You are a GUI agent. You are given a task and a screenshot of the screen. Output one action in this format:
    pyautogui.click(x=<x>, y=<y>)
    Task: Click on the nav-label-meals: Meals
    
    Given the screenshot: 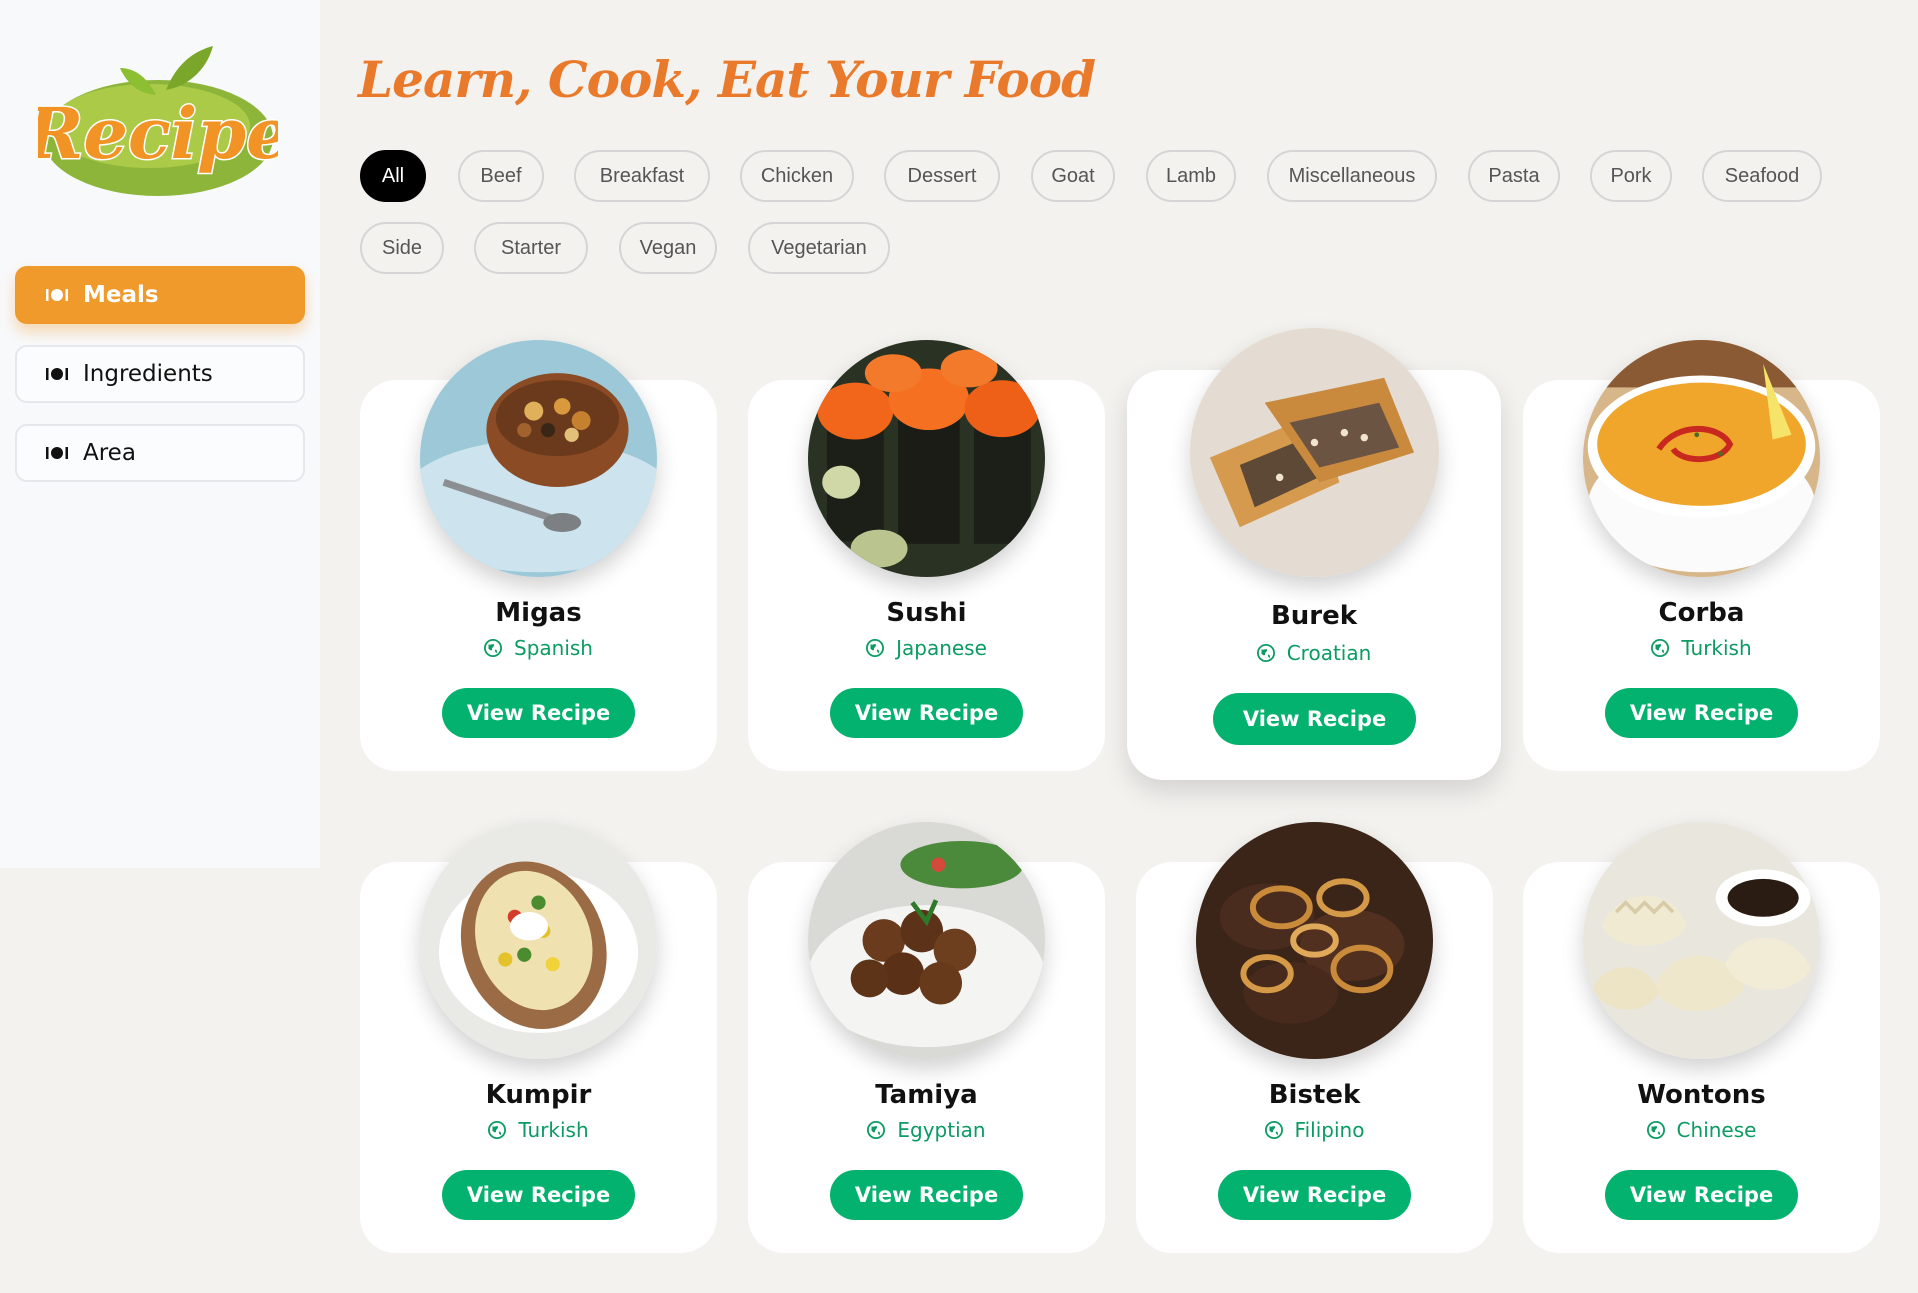 What is the action you would take?
    pyautogui.click(x=121, y=295)
    